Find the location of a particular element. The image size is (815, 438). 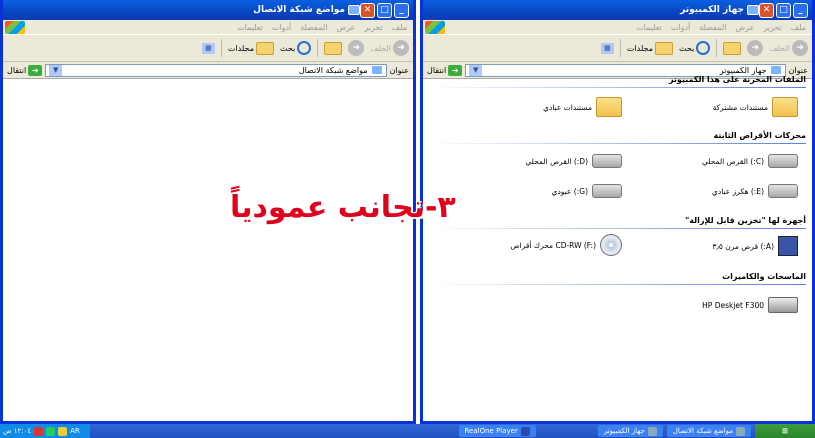

forward-arrow-icon: ➜ is located at coordinates (755, 48).